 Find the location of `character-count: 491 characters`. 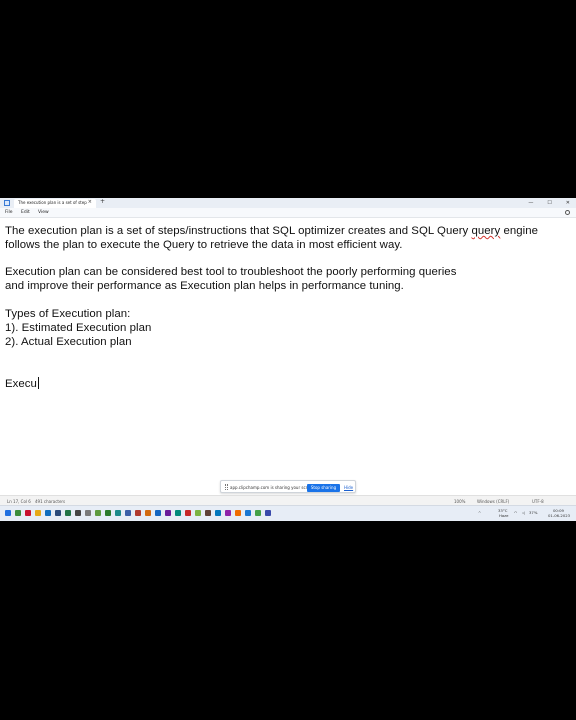

character-count: 491 characters is located at coordinates (50, 501).